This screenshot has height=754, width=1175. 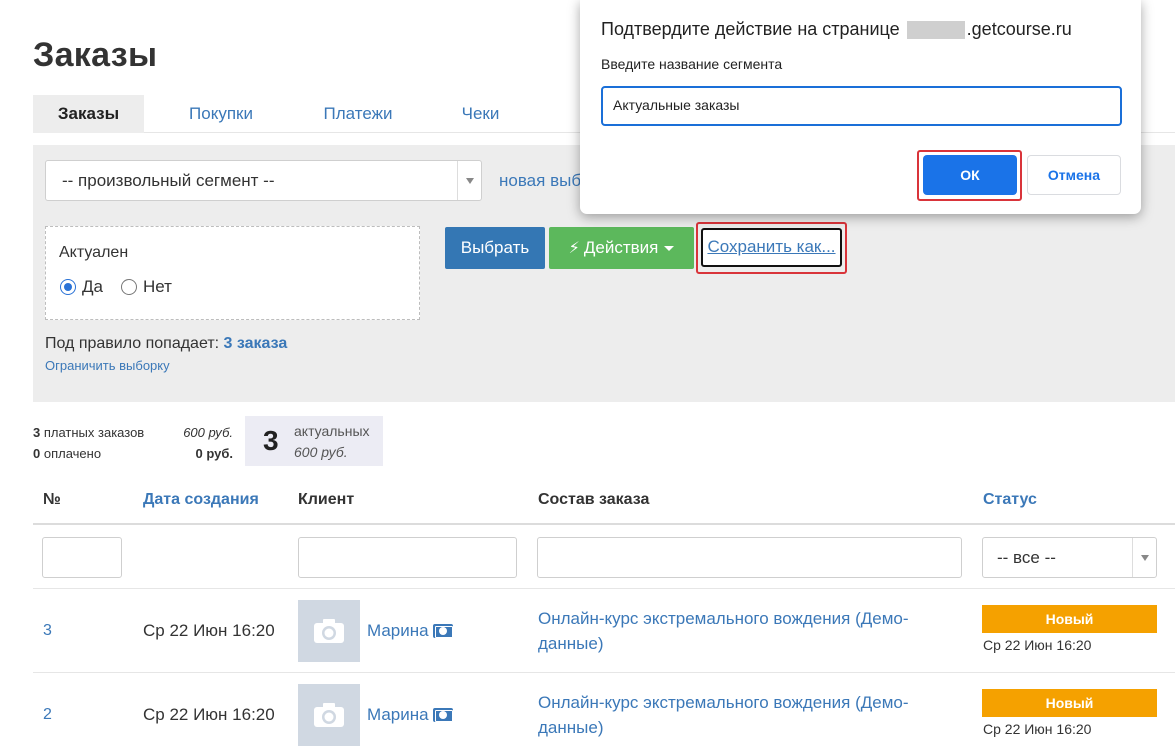 I want to click on lightning-icon: ⚡, so click(x=574, y=248).